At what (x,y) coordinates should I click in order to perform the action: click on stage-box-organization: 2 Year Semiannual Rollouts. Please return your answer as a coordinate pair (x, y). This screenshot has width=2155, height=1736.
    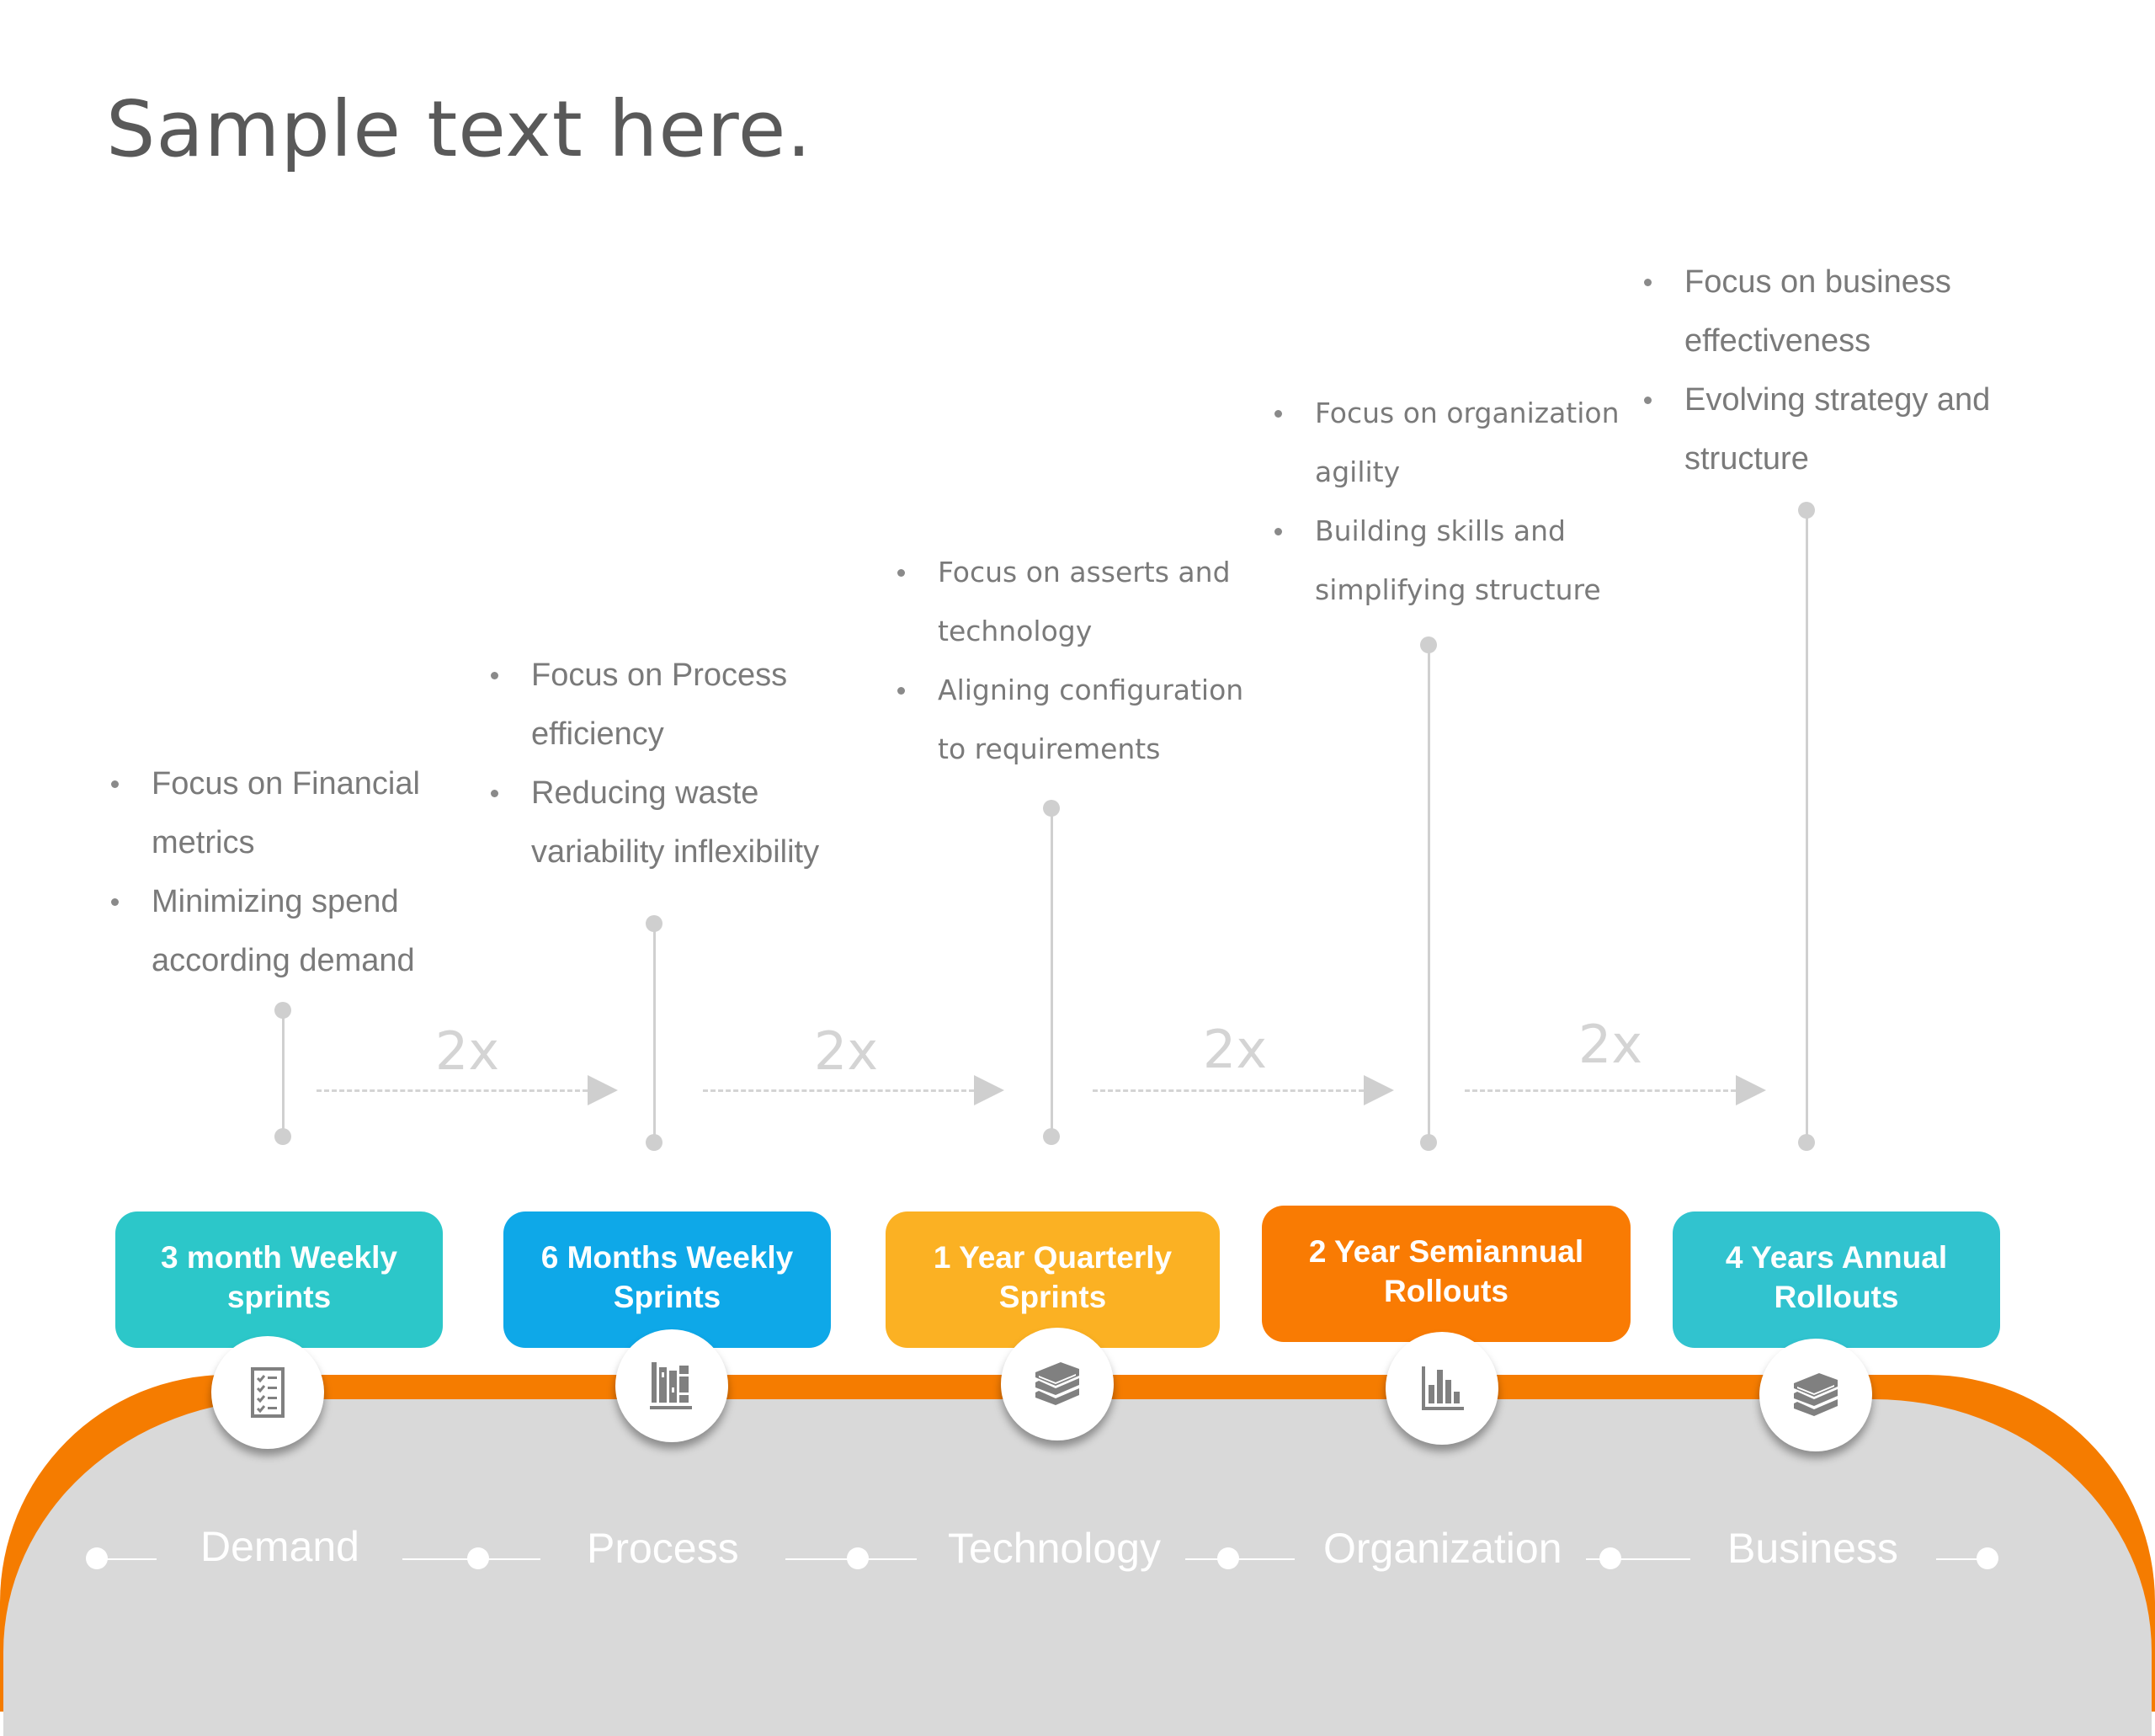
    Looking at the image, I should click on (1446, 1274).